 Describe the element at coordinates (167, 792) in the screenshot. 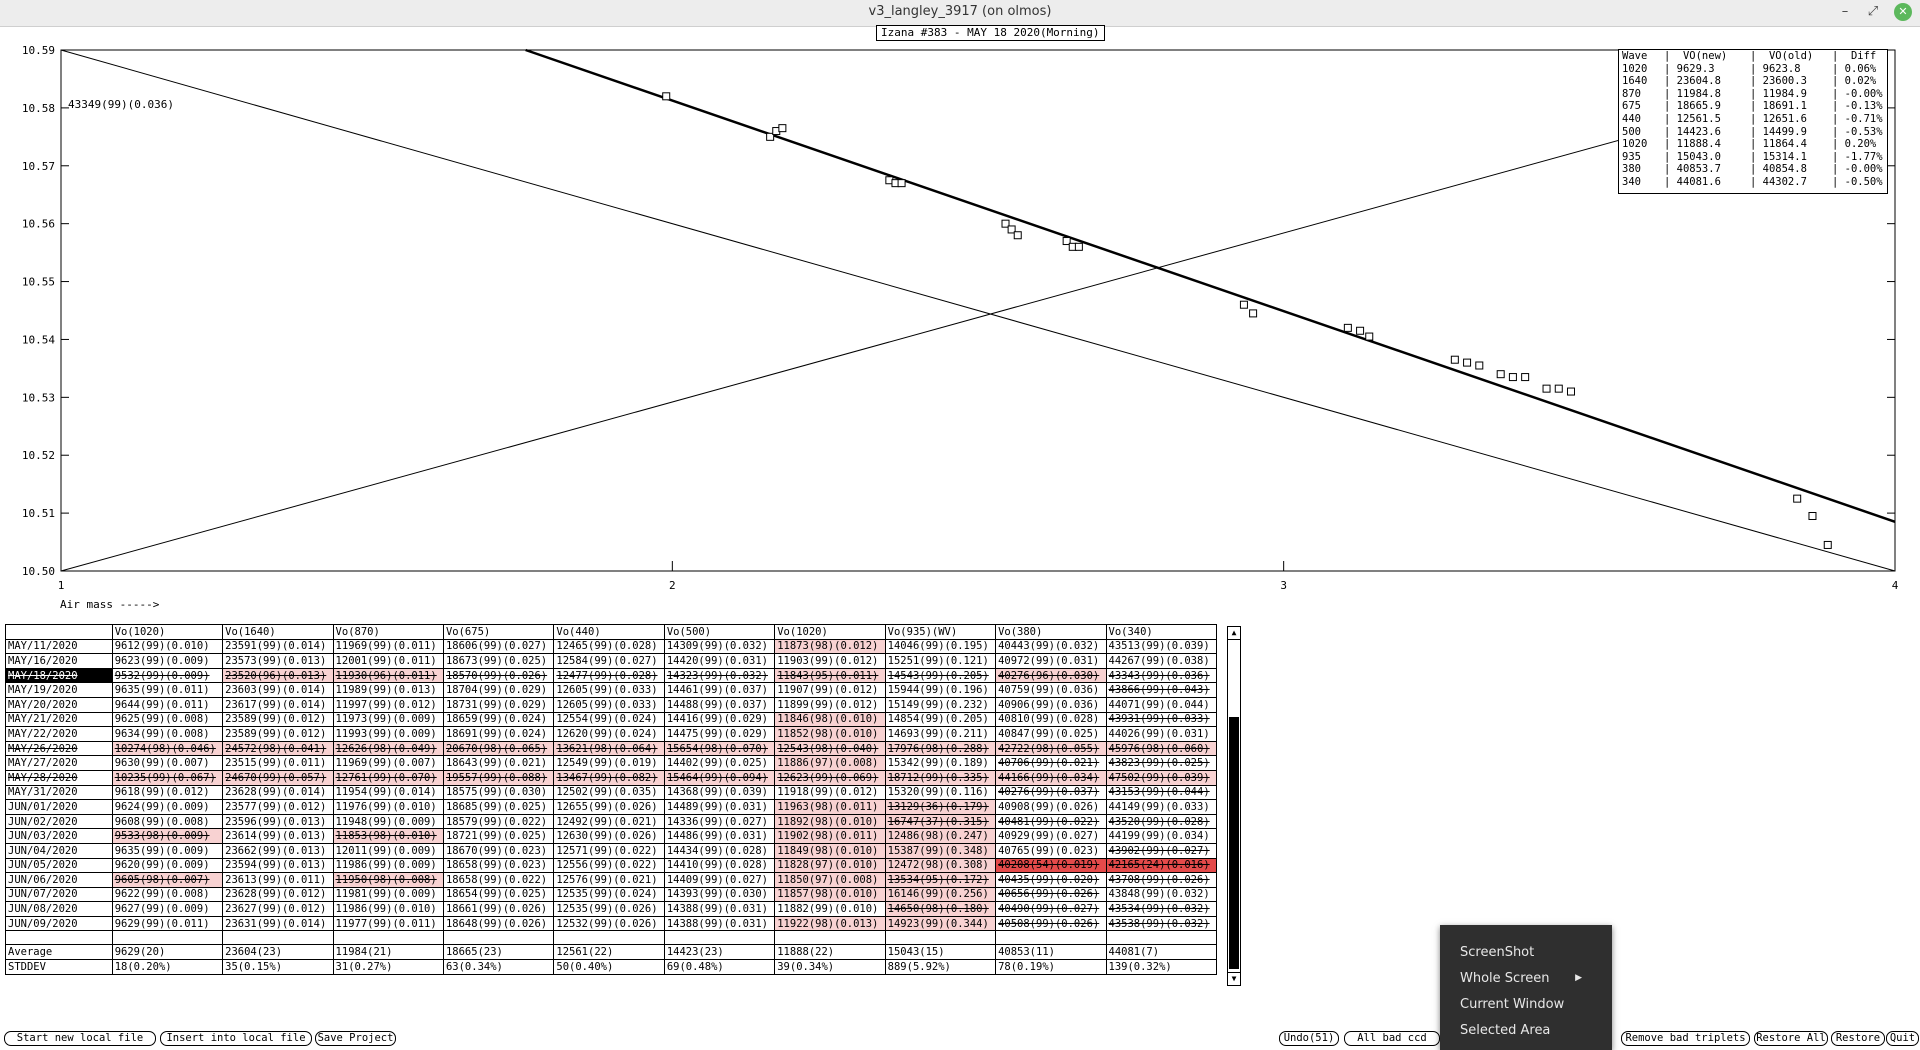

I see `vo-cell: 9618(99)(0.012)` at that location.